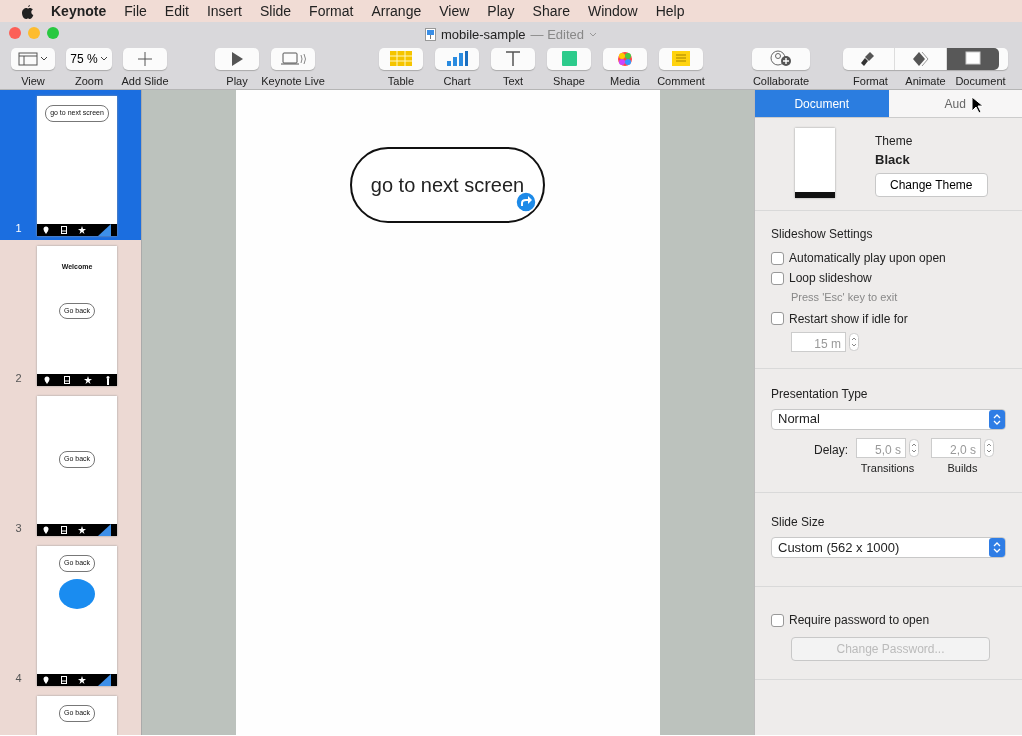 Image resolution: width=1022 pixels, height=736 pixels. Describe the element at coordinates (888, 419) in the screenshot. I see `dropdown: Normal` at that location.